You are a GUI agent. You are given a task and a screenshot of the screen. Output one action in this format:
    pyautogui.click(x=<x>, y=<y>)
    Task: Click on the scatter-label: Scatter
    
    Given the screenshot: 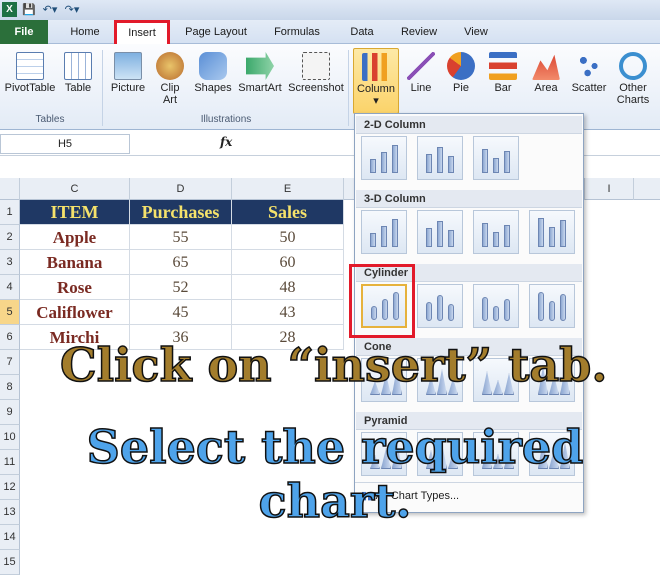 What is the action you would take?
    pyautogui.click(x=589, y=88)
    